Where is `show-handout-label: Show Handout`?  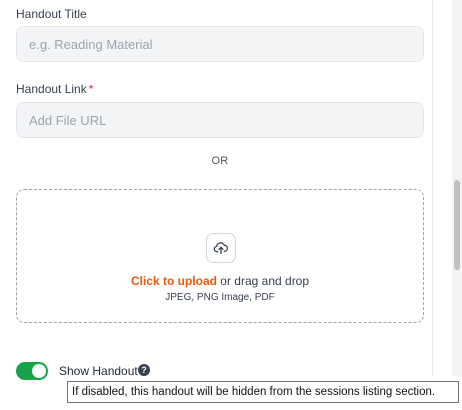 show-handout-label: Show Handout is located at coordinates (98, 371).